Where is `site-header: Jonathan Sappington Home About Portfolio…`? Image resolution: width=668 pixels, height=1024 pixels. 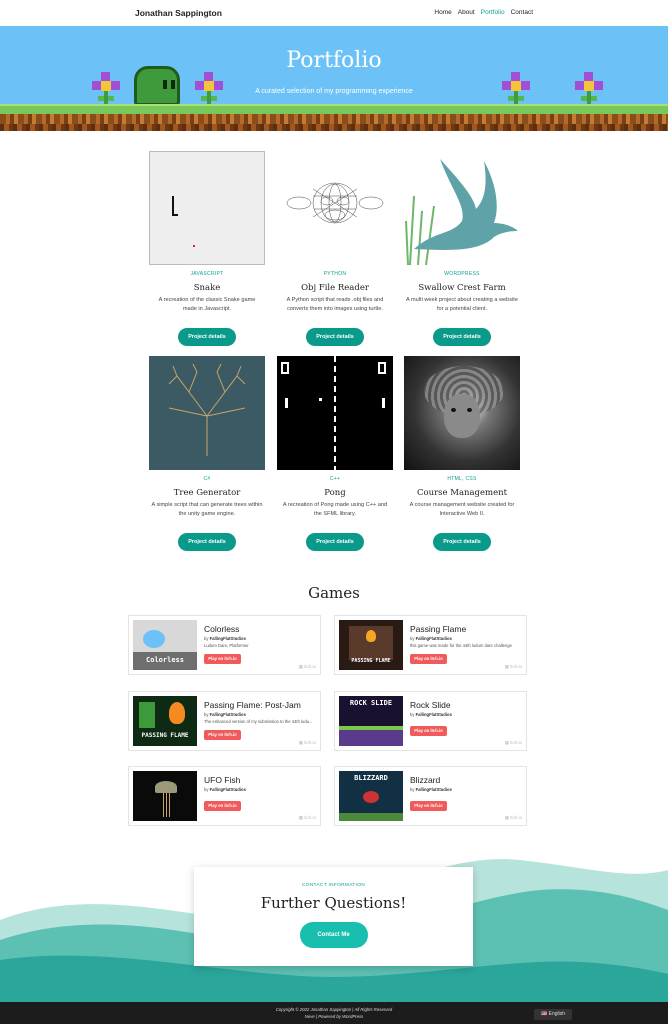 site-header: Jonathan Sappington Home About Portfolio… is located at coordinates (334, 13).